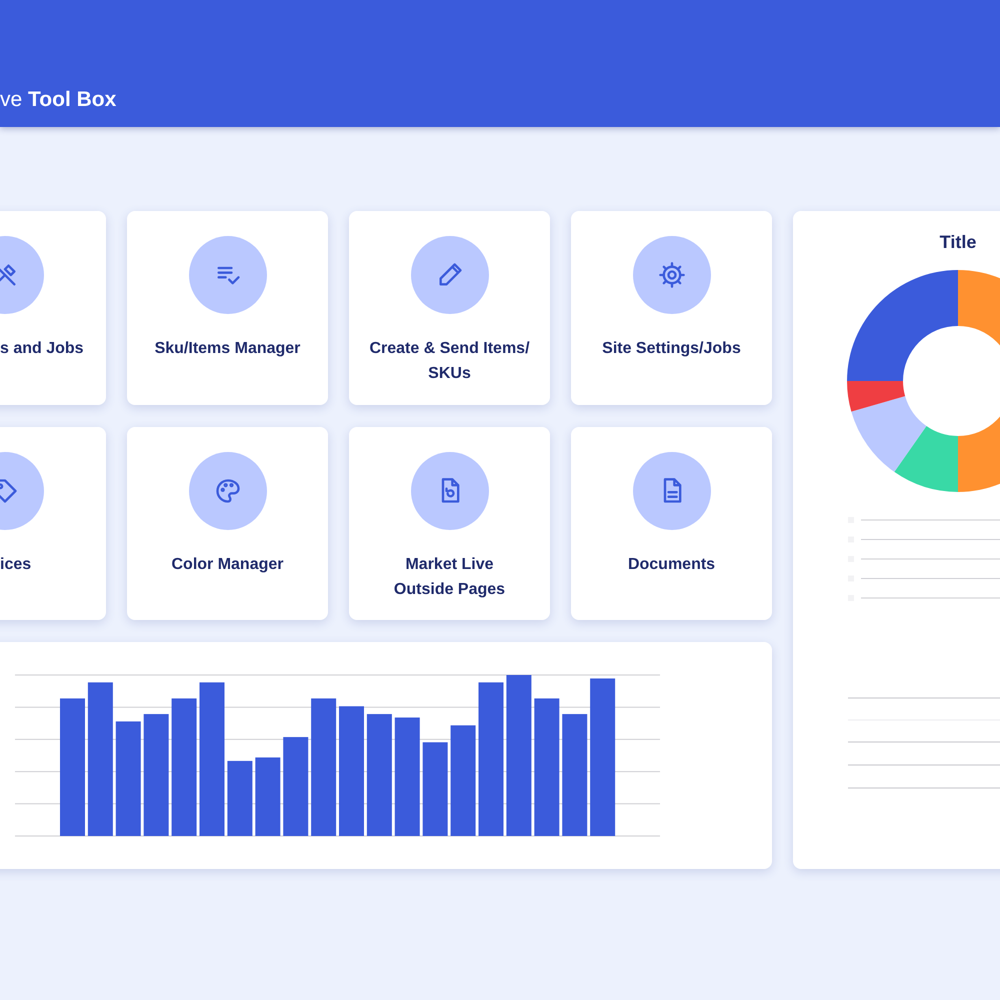  I want to click on tool-card: Create & Send Items/ SKUs, so click(449, 308).